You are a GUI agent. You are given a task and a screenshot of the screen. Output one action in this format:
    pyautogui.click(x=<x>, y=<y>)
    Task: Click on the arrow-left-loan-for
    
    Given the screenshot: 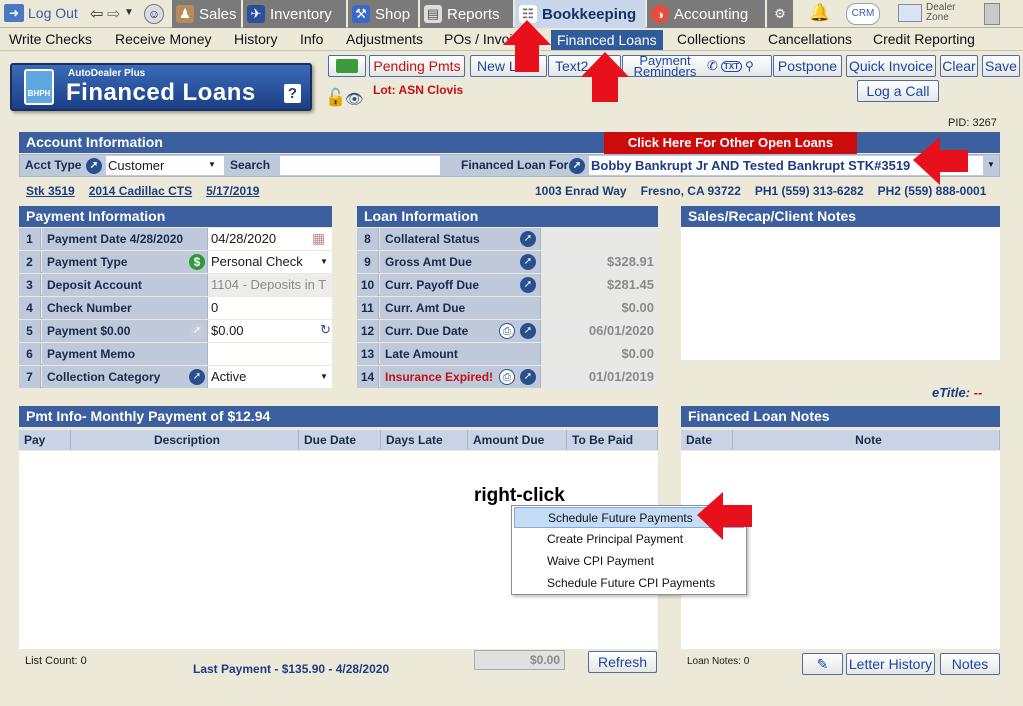 What is the action you would take?
    pyautogui.click(x=940, y=161)
    